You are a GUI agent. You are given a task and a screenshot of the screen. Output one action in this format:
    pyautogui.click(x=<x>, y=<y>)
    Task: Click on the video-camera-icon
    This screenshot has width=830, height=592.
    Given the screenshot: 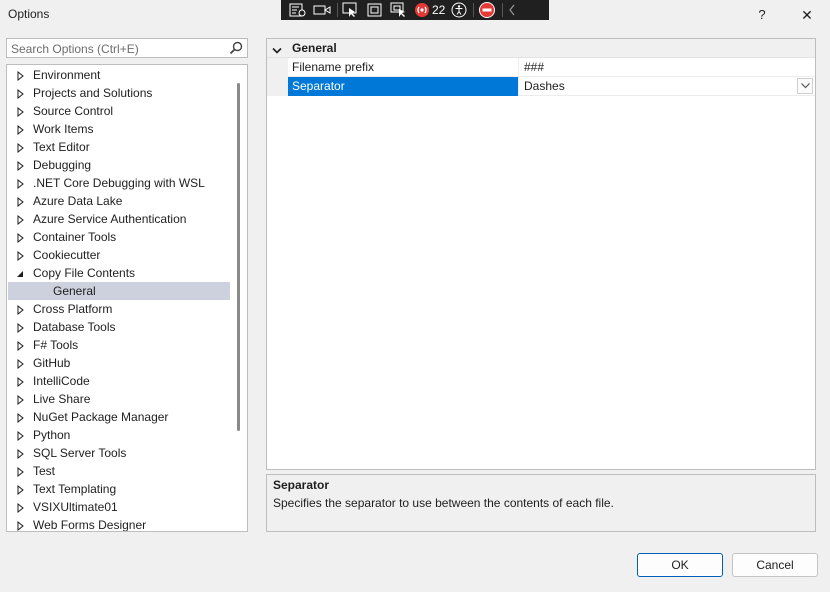 What is the action you would take?
    pyautogui.click(x=322, y=10)
    